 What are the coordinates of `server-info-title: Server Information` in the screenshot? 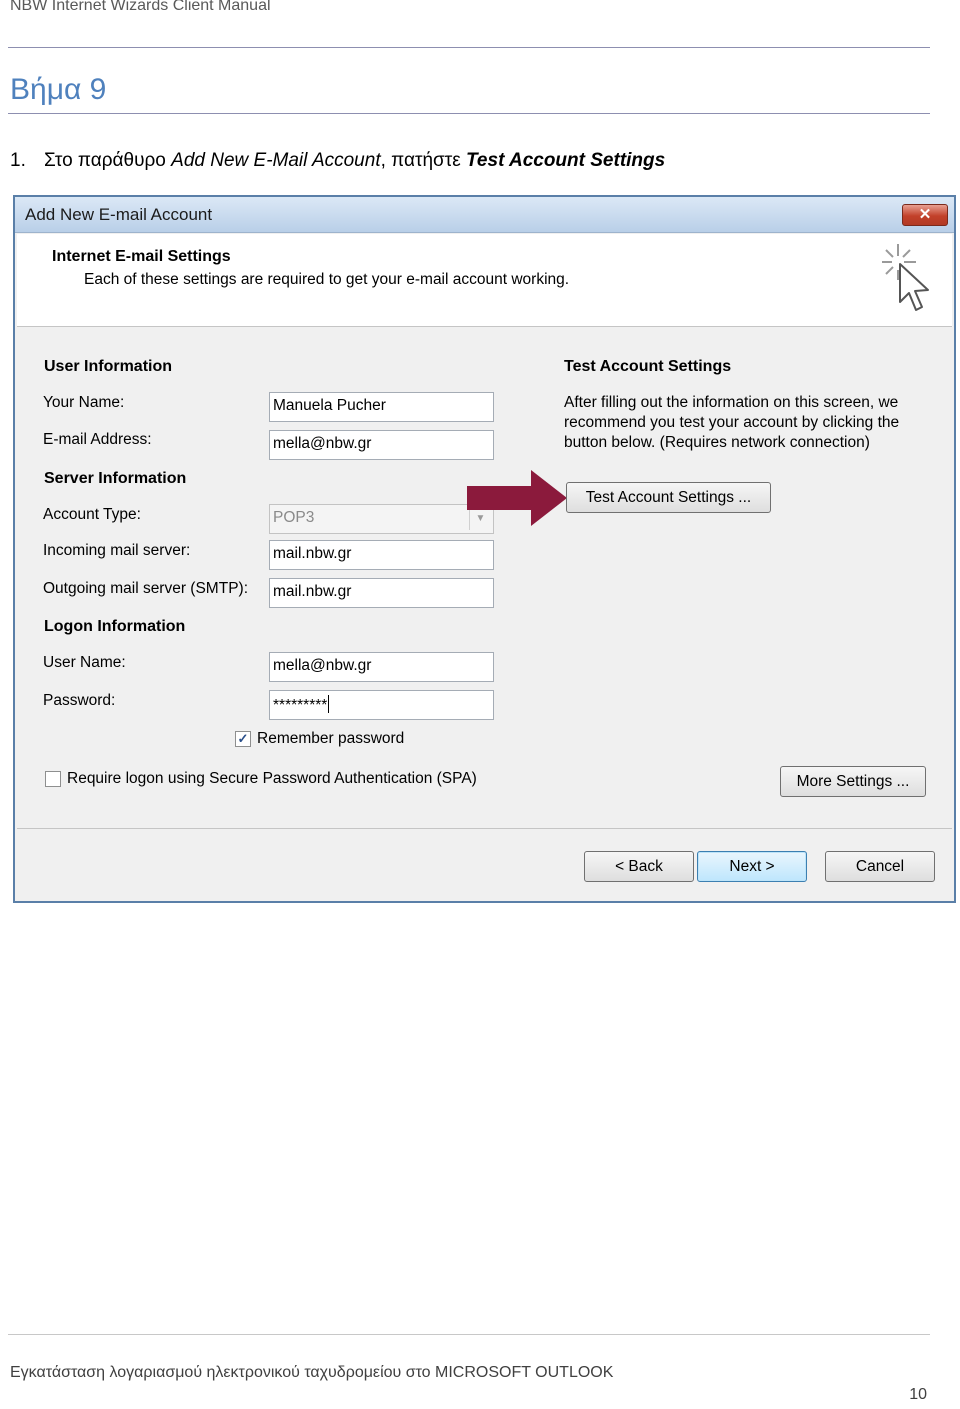 It's located at (115, 478).